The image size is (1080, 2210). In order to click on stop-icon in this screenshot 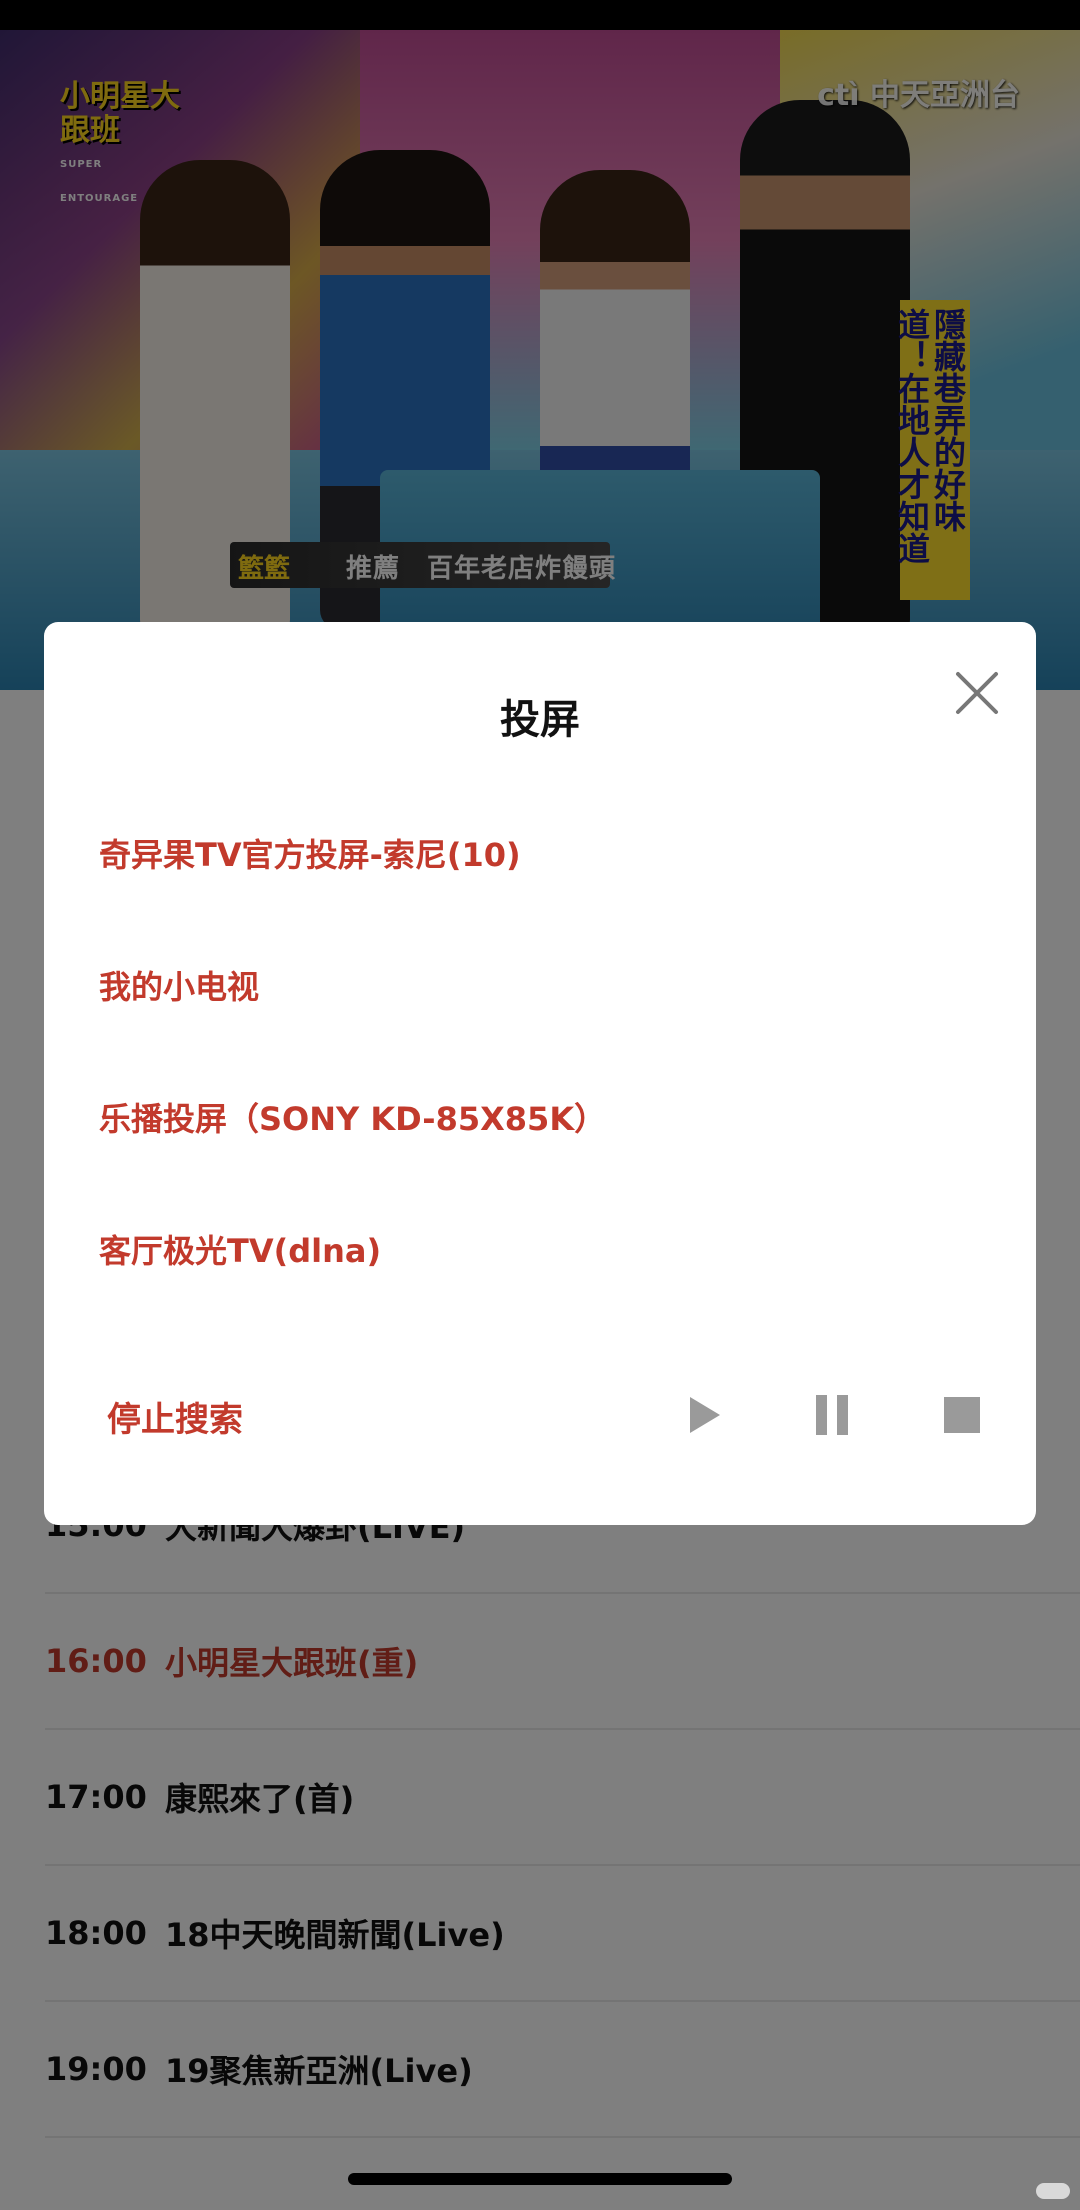, I will do `click(962, 1415)`.